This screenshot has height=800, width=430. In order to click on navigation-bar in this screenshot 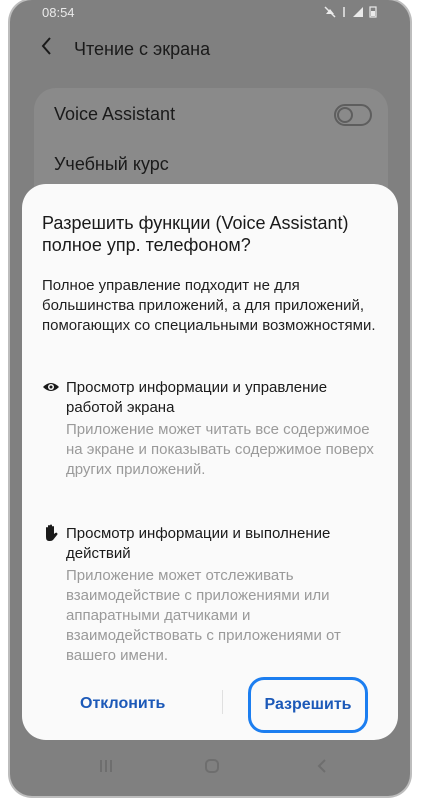, I will do `click(210, 771)`.